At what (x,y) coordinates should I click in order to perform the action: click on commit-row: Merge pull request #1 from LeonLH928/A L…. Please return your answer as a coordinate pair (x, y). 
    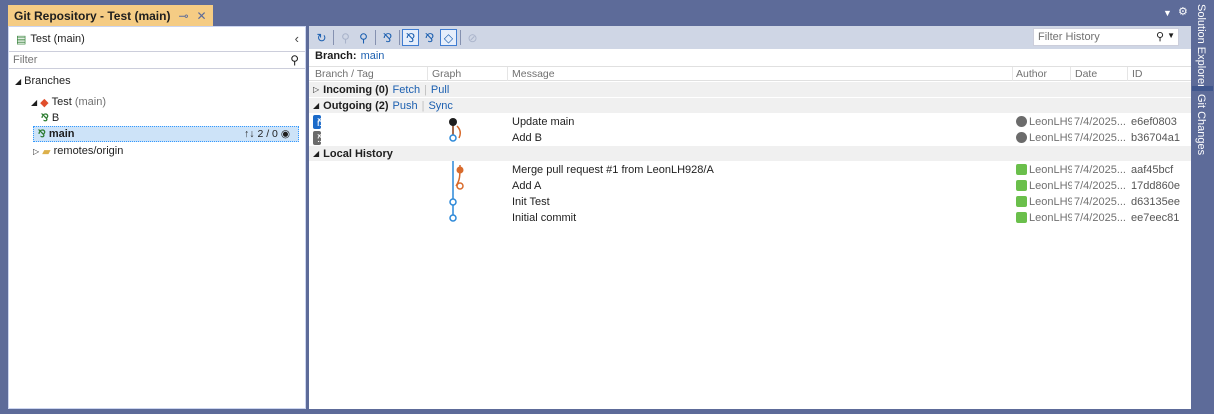
    Looking at the image, I should click on (750, 170).